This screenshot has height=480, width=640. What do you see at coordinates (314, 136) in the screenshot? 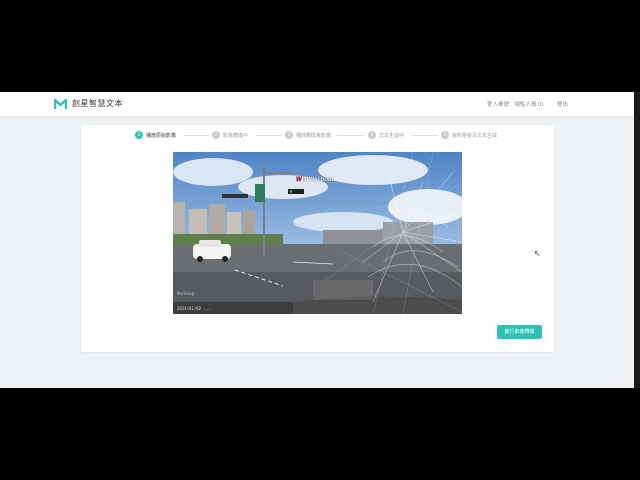
I see `step-3-label: 播放轉換後影像` at bounding box center [314, 136].